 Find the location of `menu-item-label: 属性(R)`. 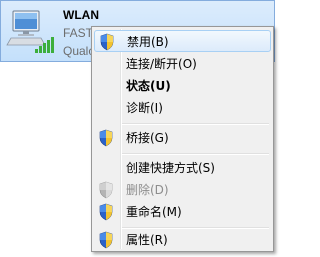

menu-item-label: 属性(R) is located at coordinates (147, 240).